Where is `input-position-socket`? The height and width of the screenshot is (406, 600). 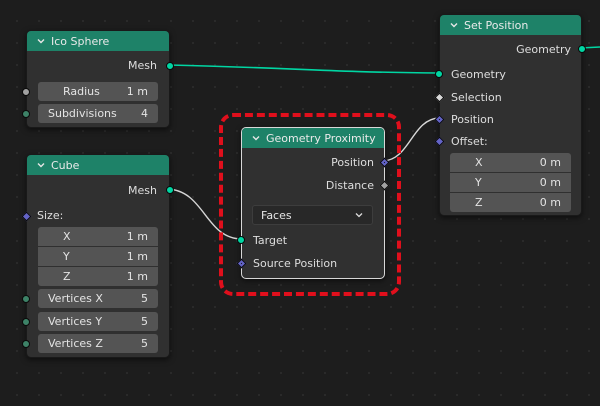 input-position-socket is located at coordinates (439, 119).